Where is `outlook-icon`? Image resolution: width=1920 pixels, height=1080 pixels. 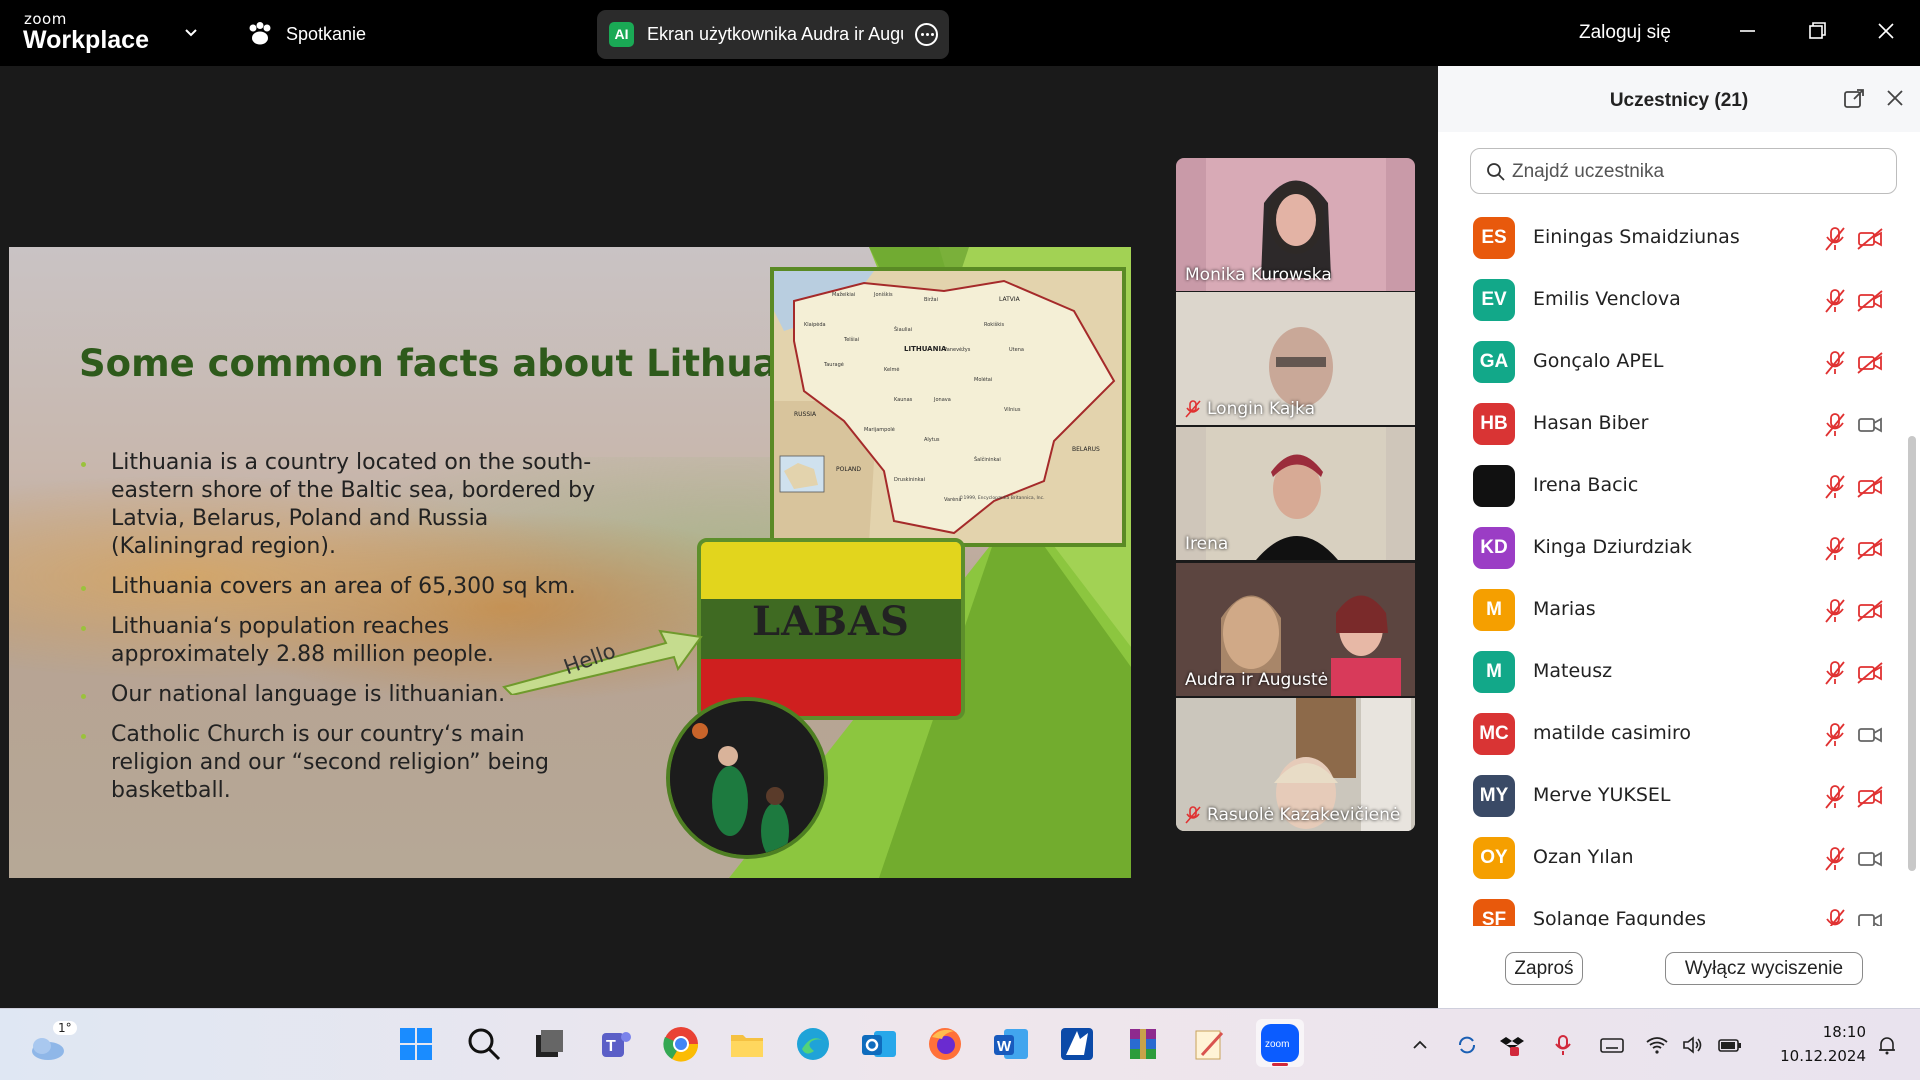 outlook-icon is located at coordinates (879, 1044).